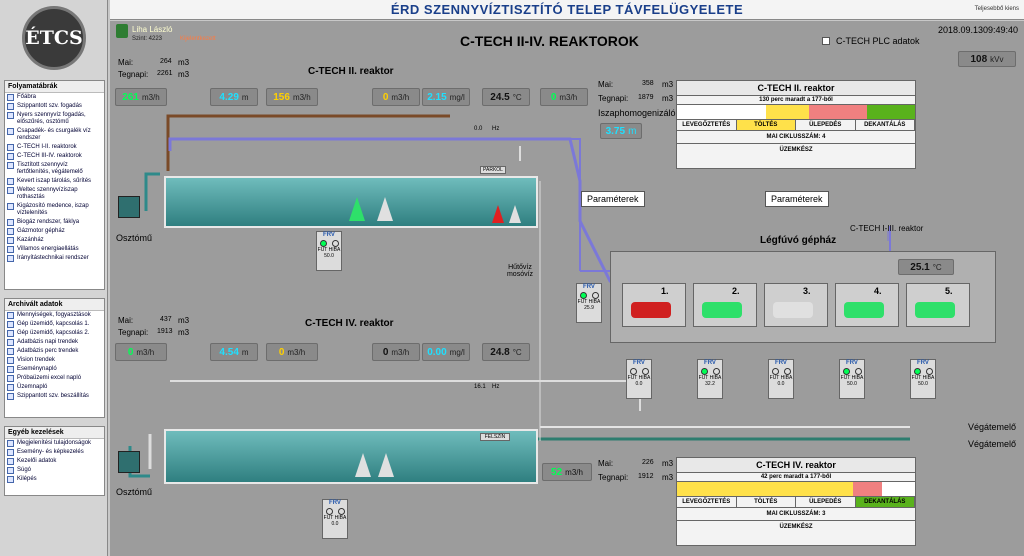 The width and height of the screenshot is (1024, 556). I want to click on ctl4-progress, so click(796, 489).